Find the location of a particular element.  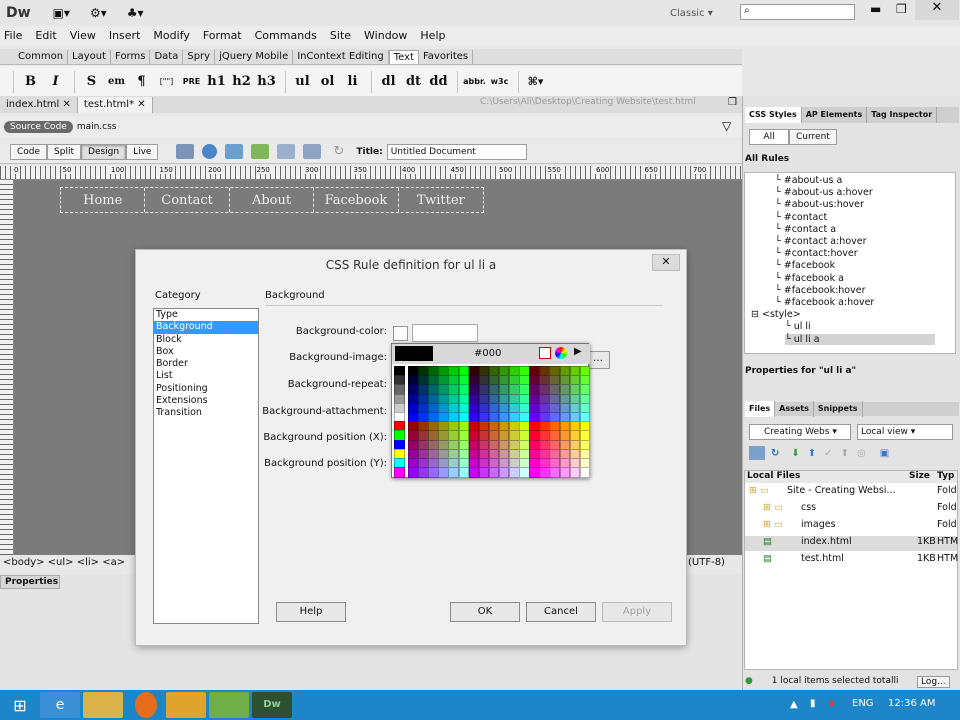

get-files-icon: ⬇ is located at coordinates (795, 453).